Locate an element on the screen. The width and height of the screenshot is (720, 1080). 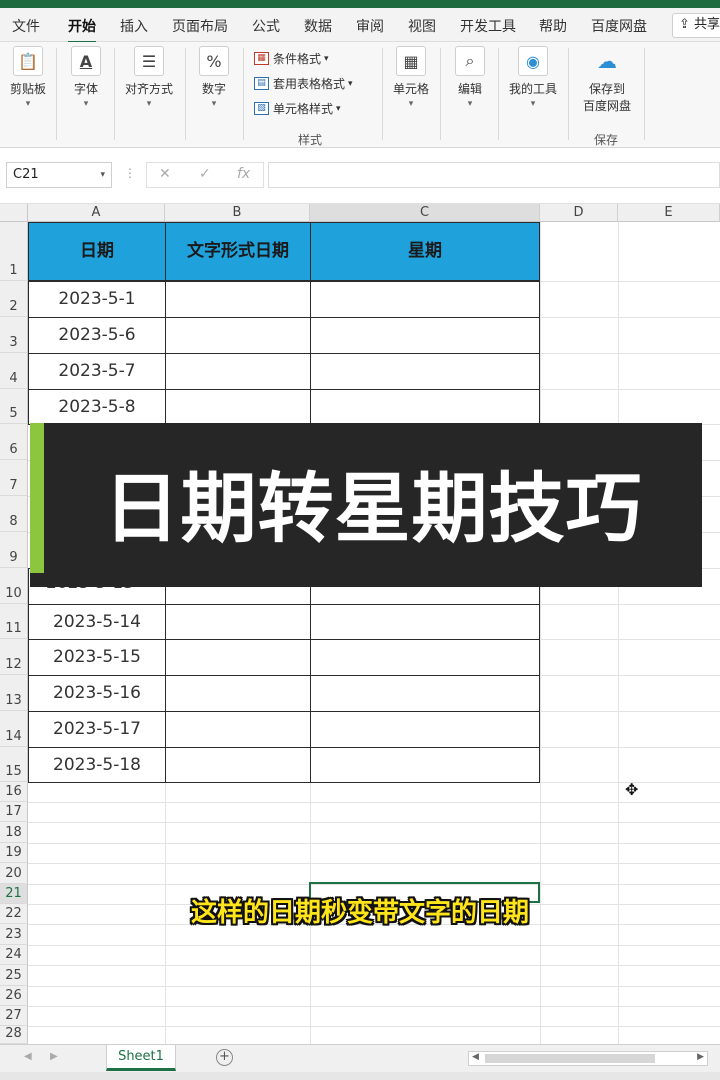
table-cell: 2023-5-6 is located at coordinates (97, 335).